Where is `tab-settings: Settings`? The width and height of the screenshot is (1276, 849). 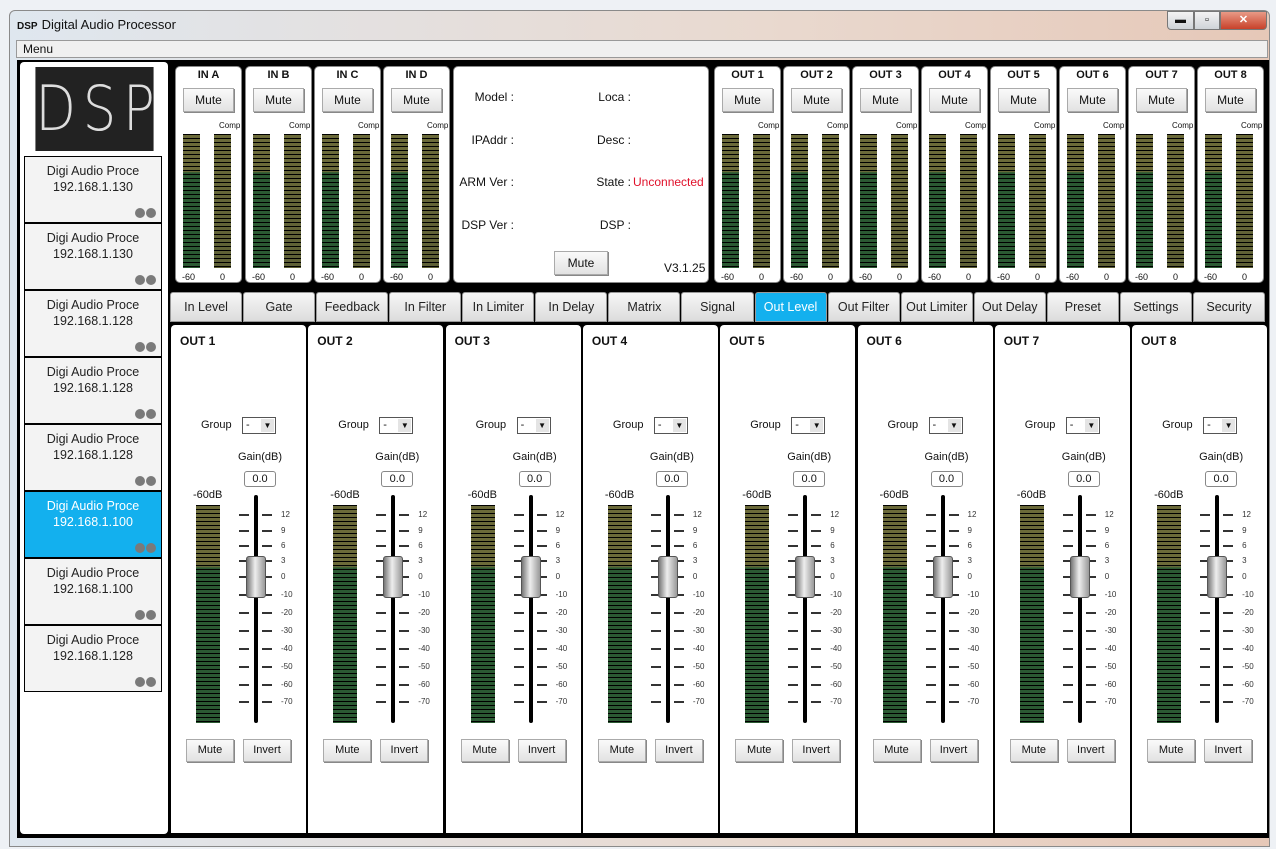 tab-settings: Settings is located at coordinates (1155, 307).